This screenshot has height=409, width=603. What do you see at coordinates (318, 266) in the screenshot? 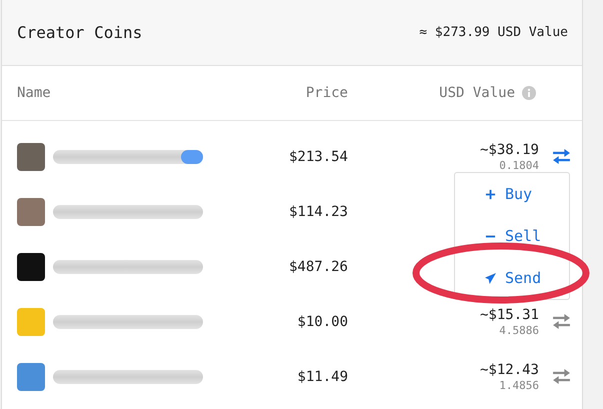
I see `price-text: $487.26` at bounding box center [318, 266].